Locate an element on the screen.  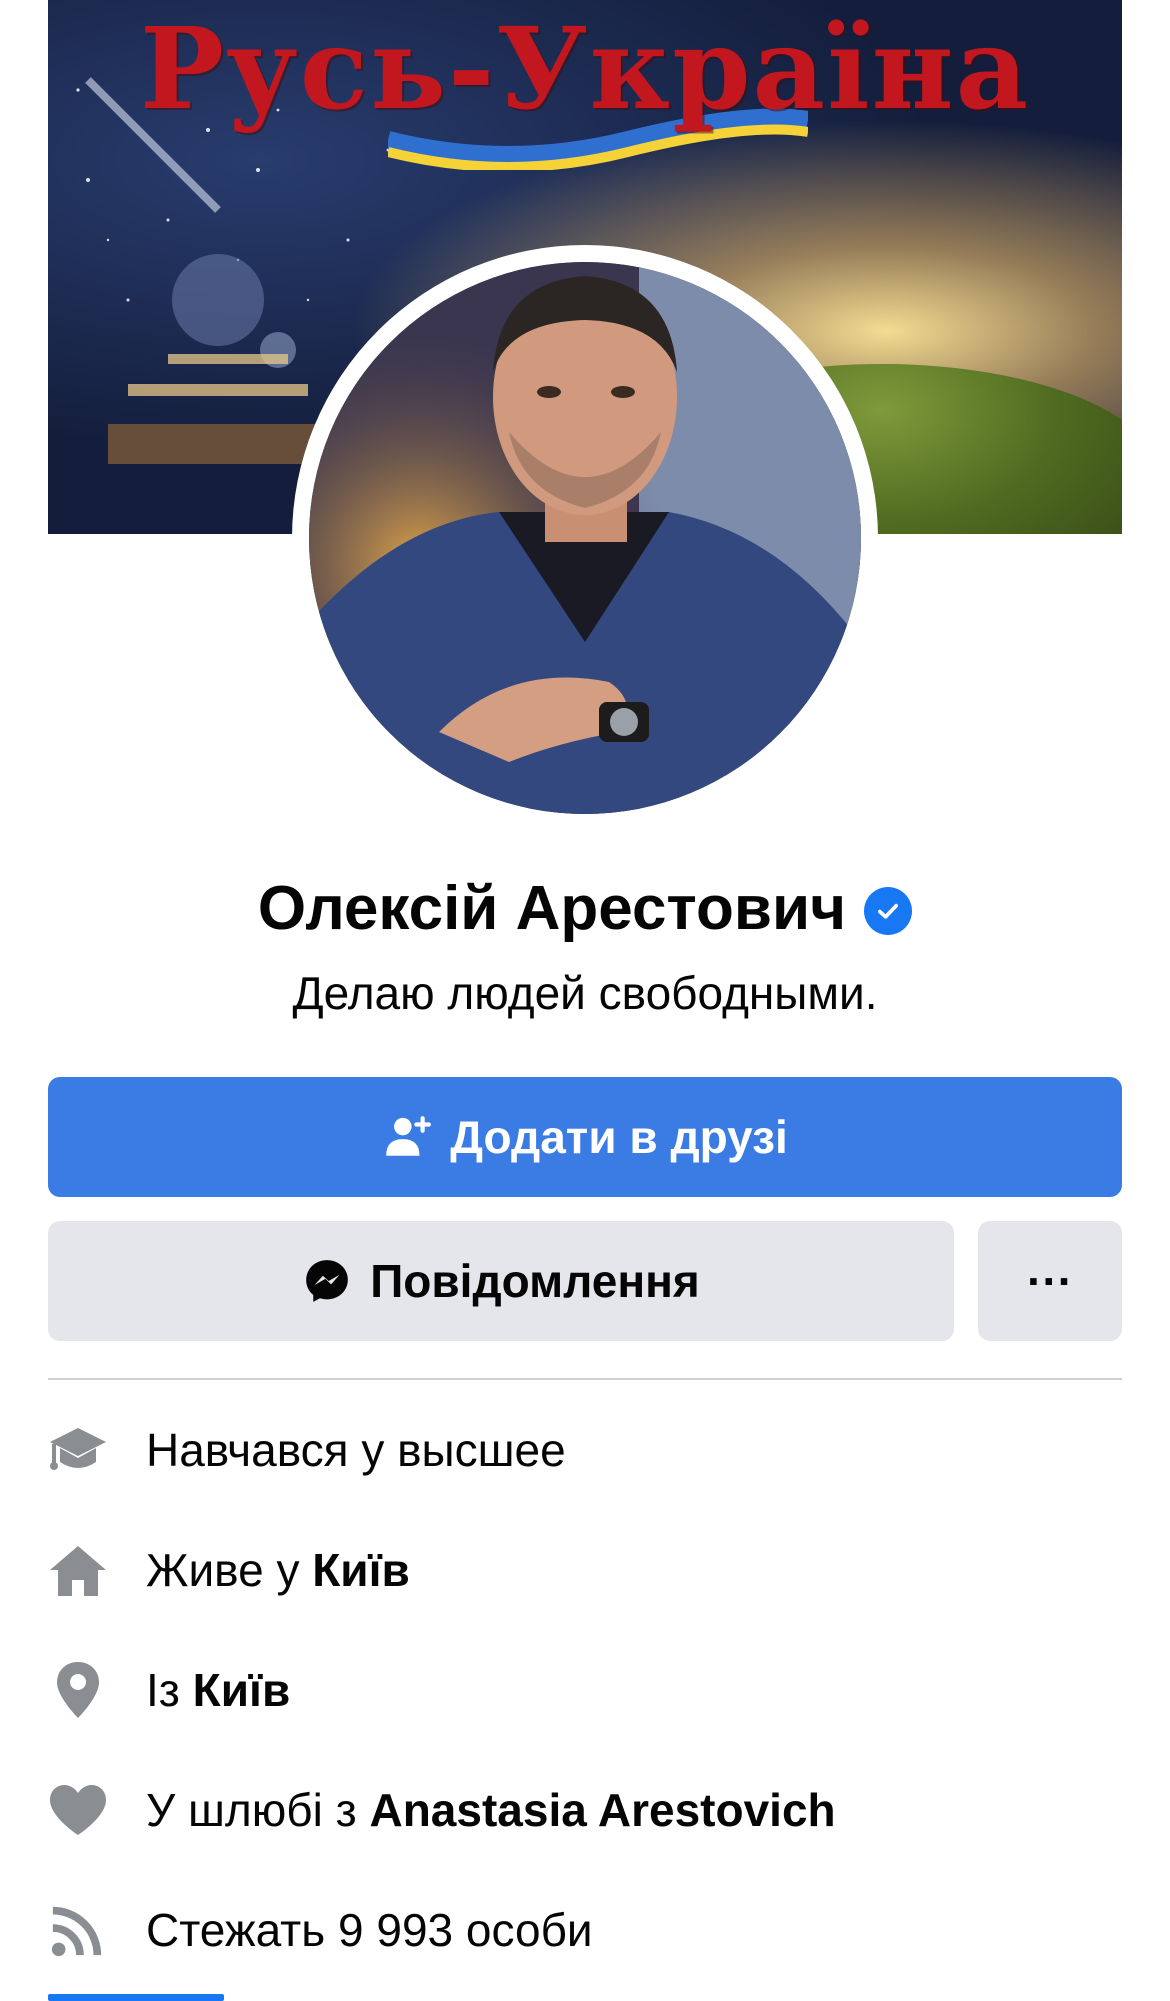
home-icon is located at coordinates (78, 1570).